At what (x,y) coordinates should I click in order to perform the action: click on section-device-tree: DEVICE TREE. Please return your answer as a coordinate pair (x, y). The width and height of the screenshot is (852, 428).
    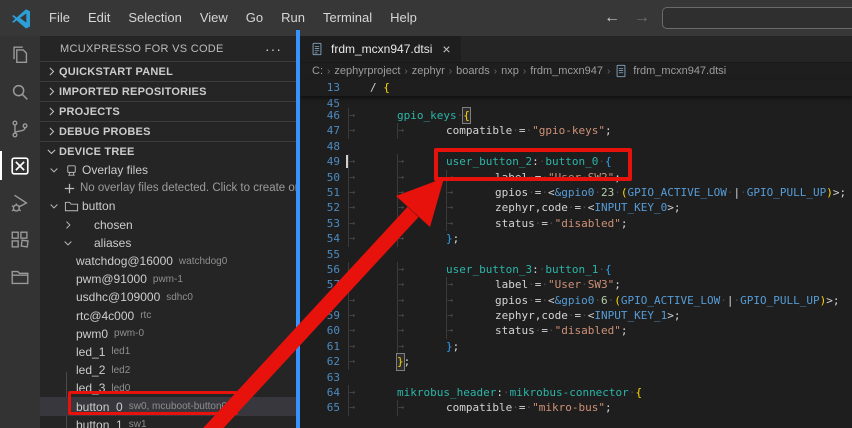
    Looking at the image, I should click on (168, 151).